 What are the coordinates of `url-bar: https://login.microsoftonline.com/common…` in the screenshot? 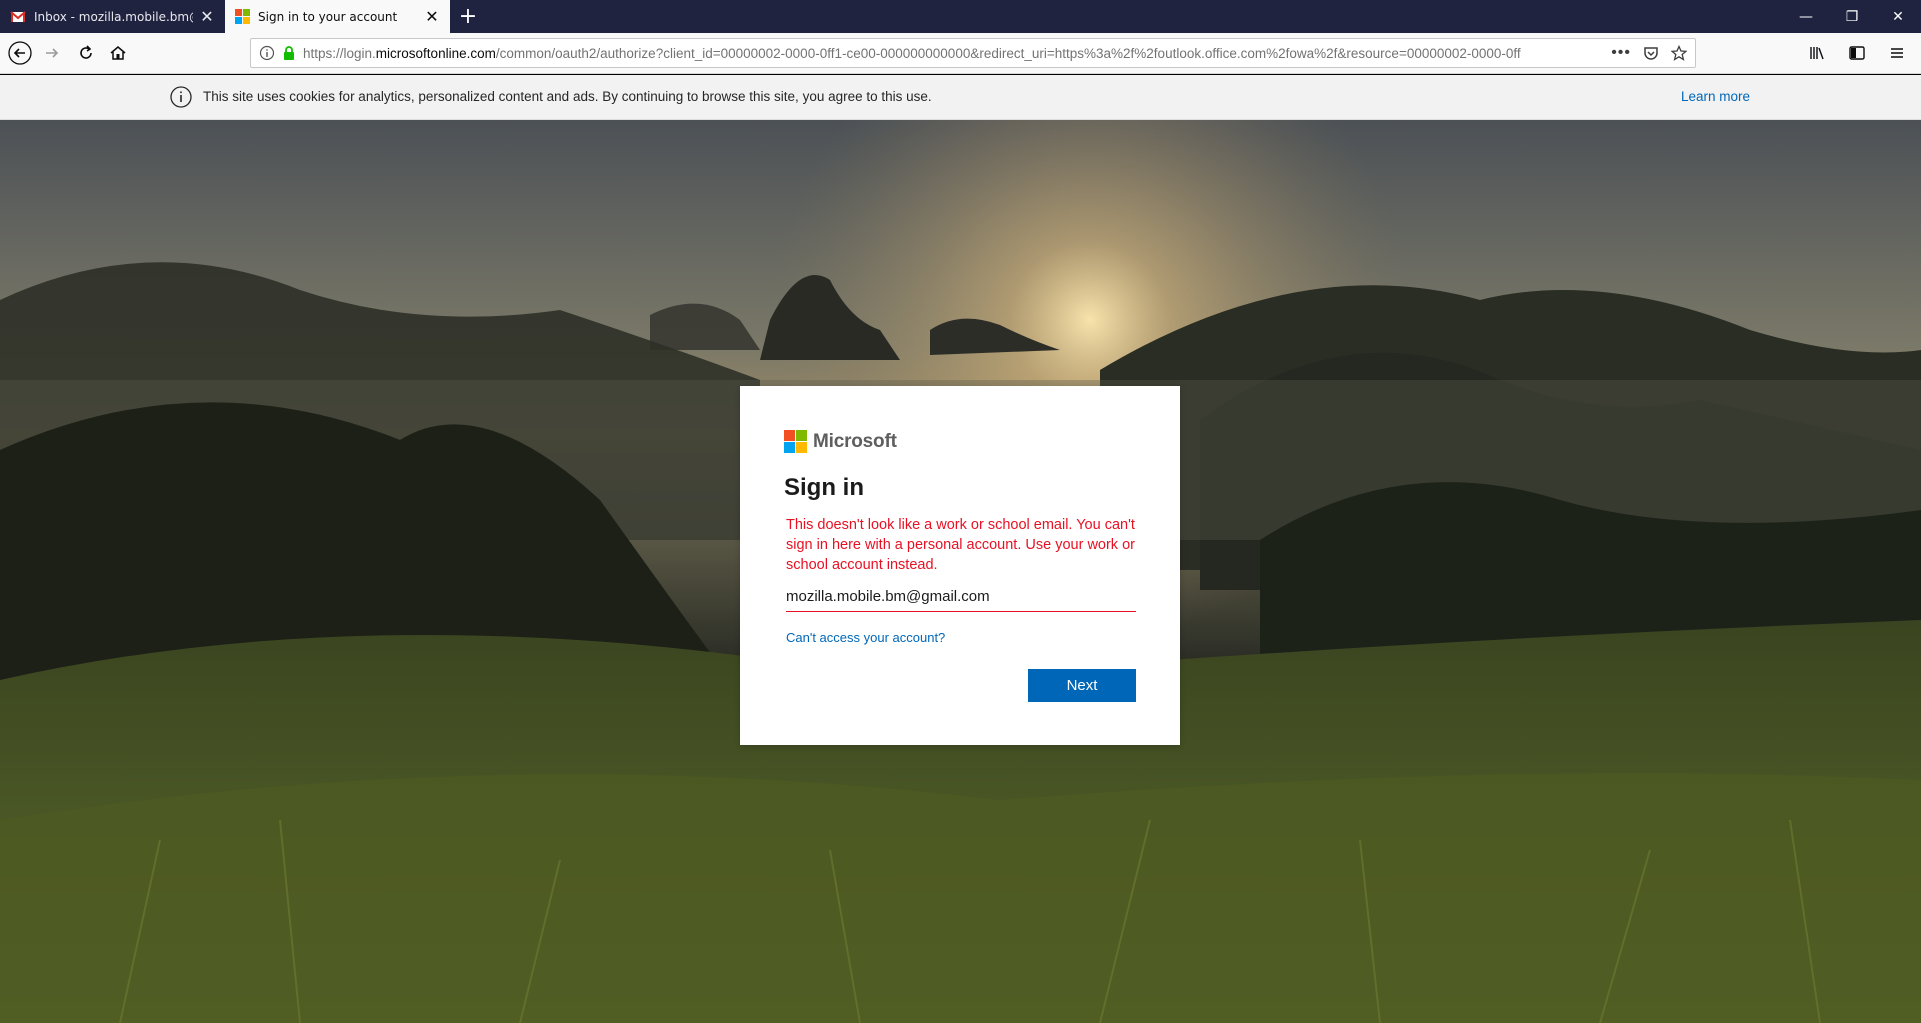 It's located at (973, 53).